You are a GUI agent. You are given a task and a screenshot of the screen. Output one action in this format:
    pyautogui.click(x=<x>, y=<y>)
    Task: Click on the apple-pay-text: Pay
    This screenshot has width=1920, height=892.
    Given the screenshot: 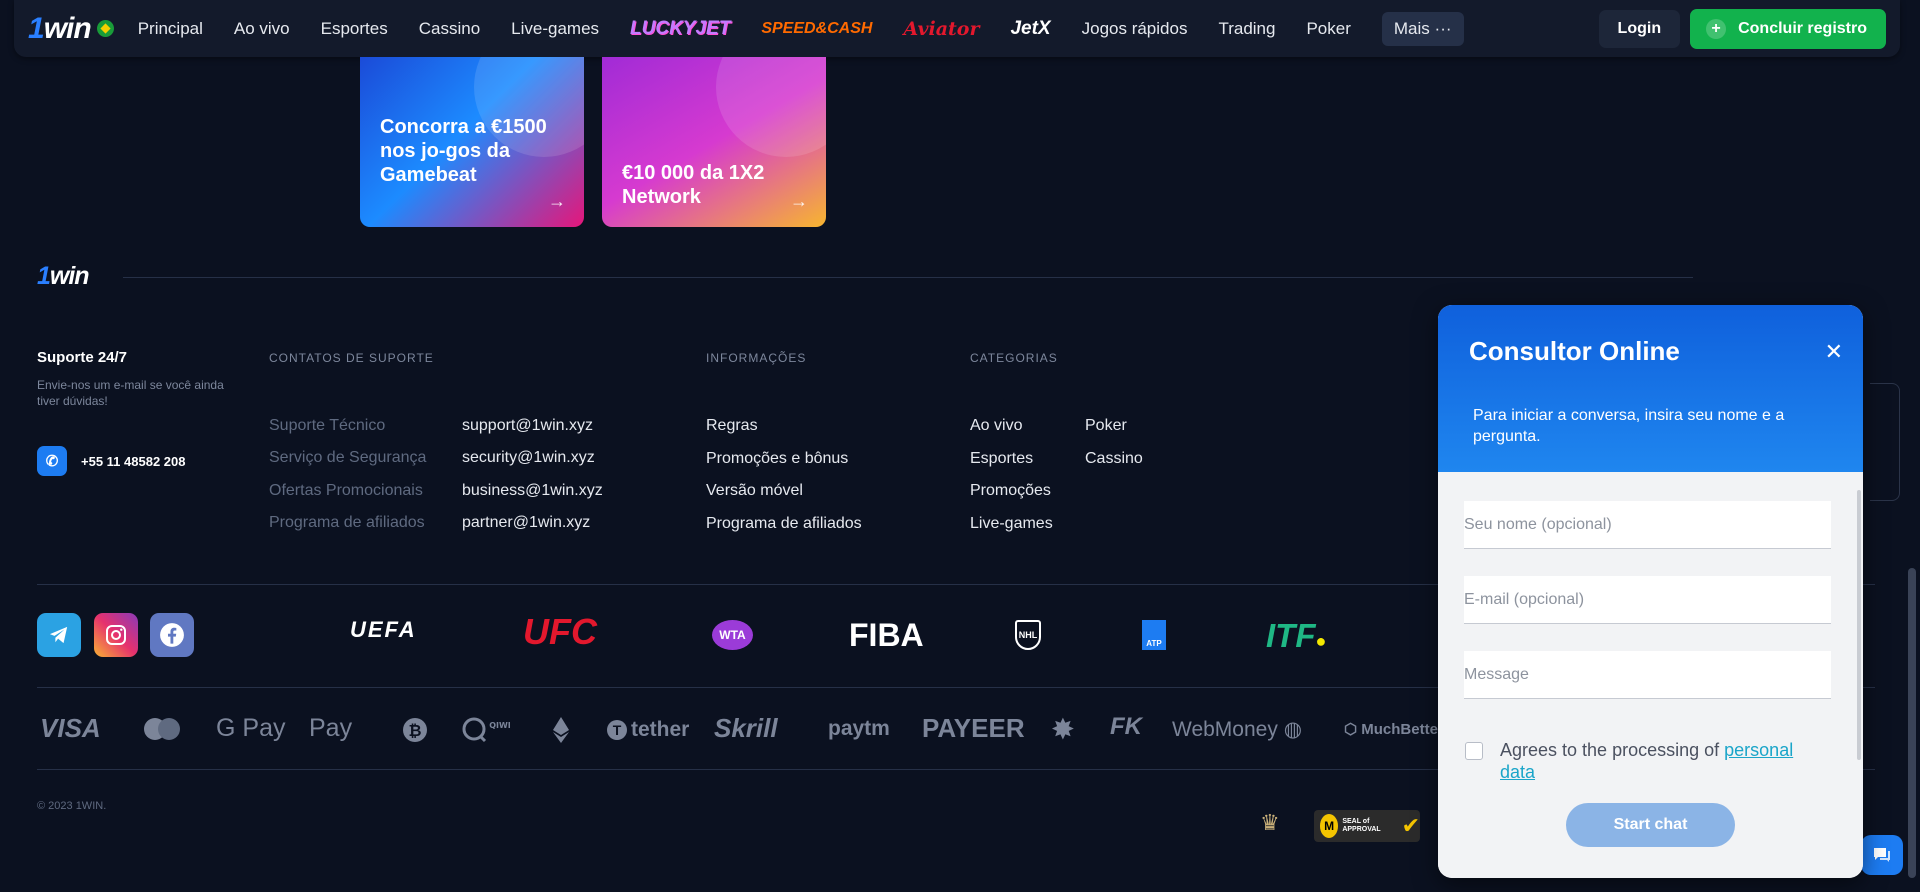 What is the action you would take?
    pyautogui.click(x=331, y=728)
    